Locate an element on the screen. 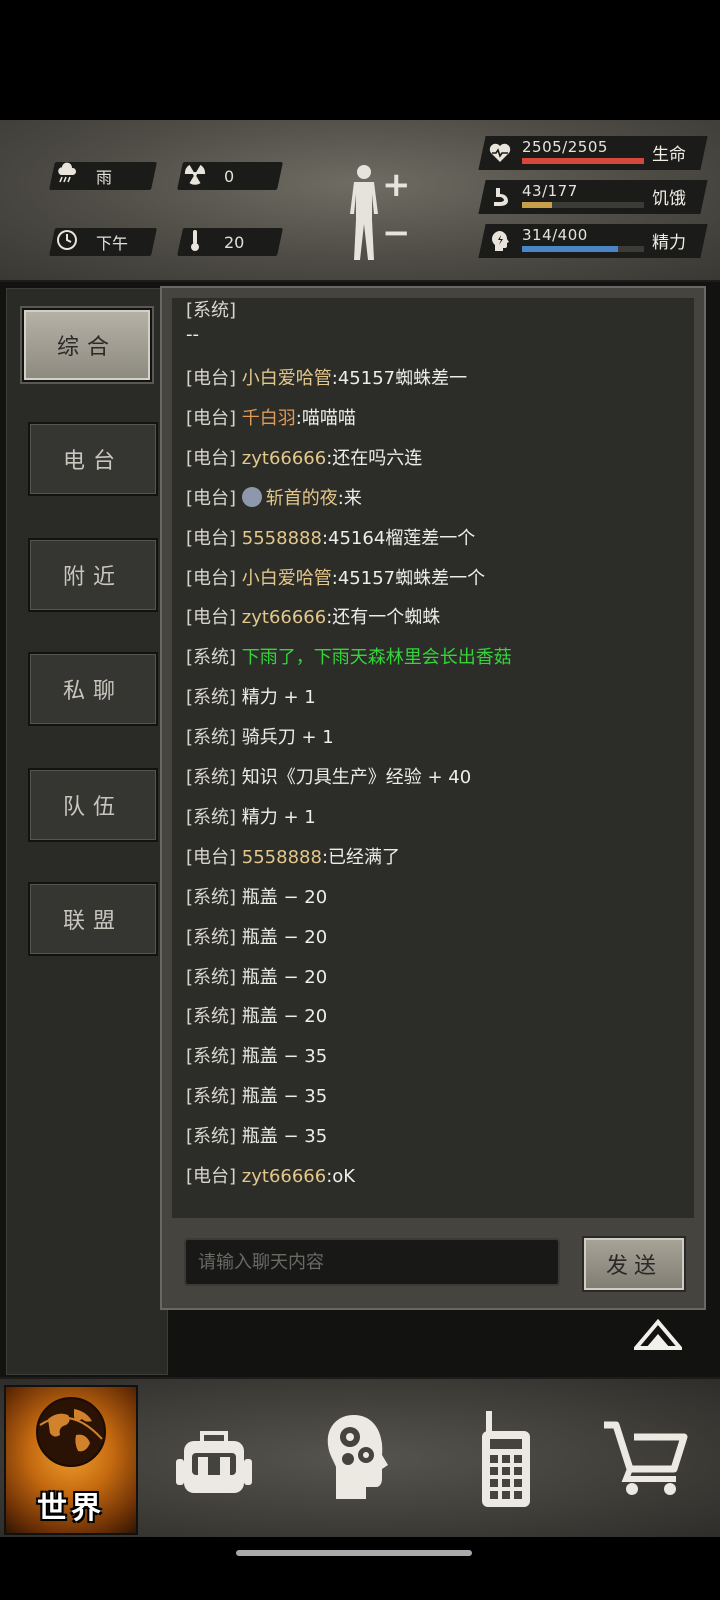 The image size is (720, 1600). nav-shop is located at coordinates (653, 1458).